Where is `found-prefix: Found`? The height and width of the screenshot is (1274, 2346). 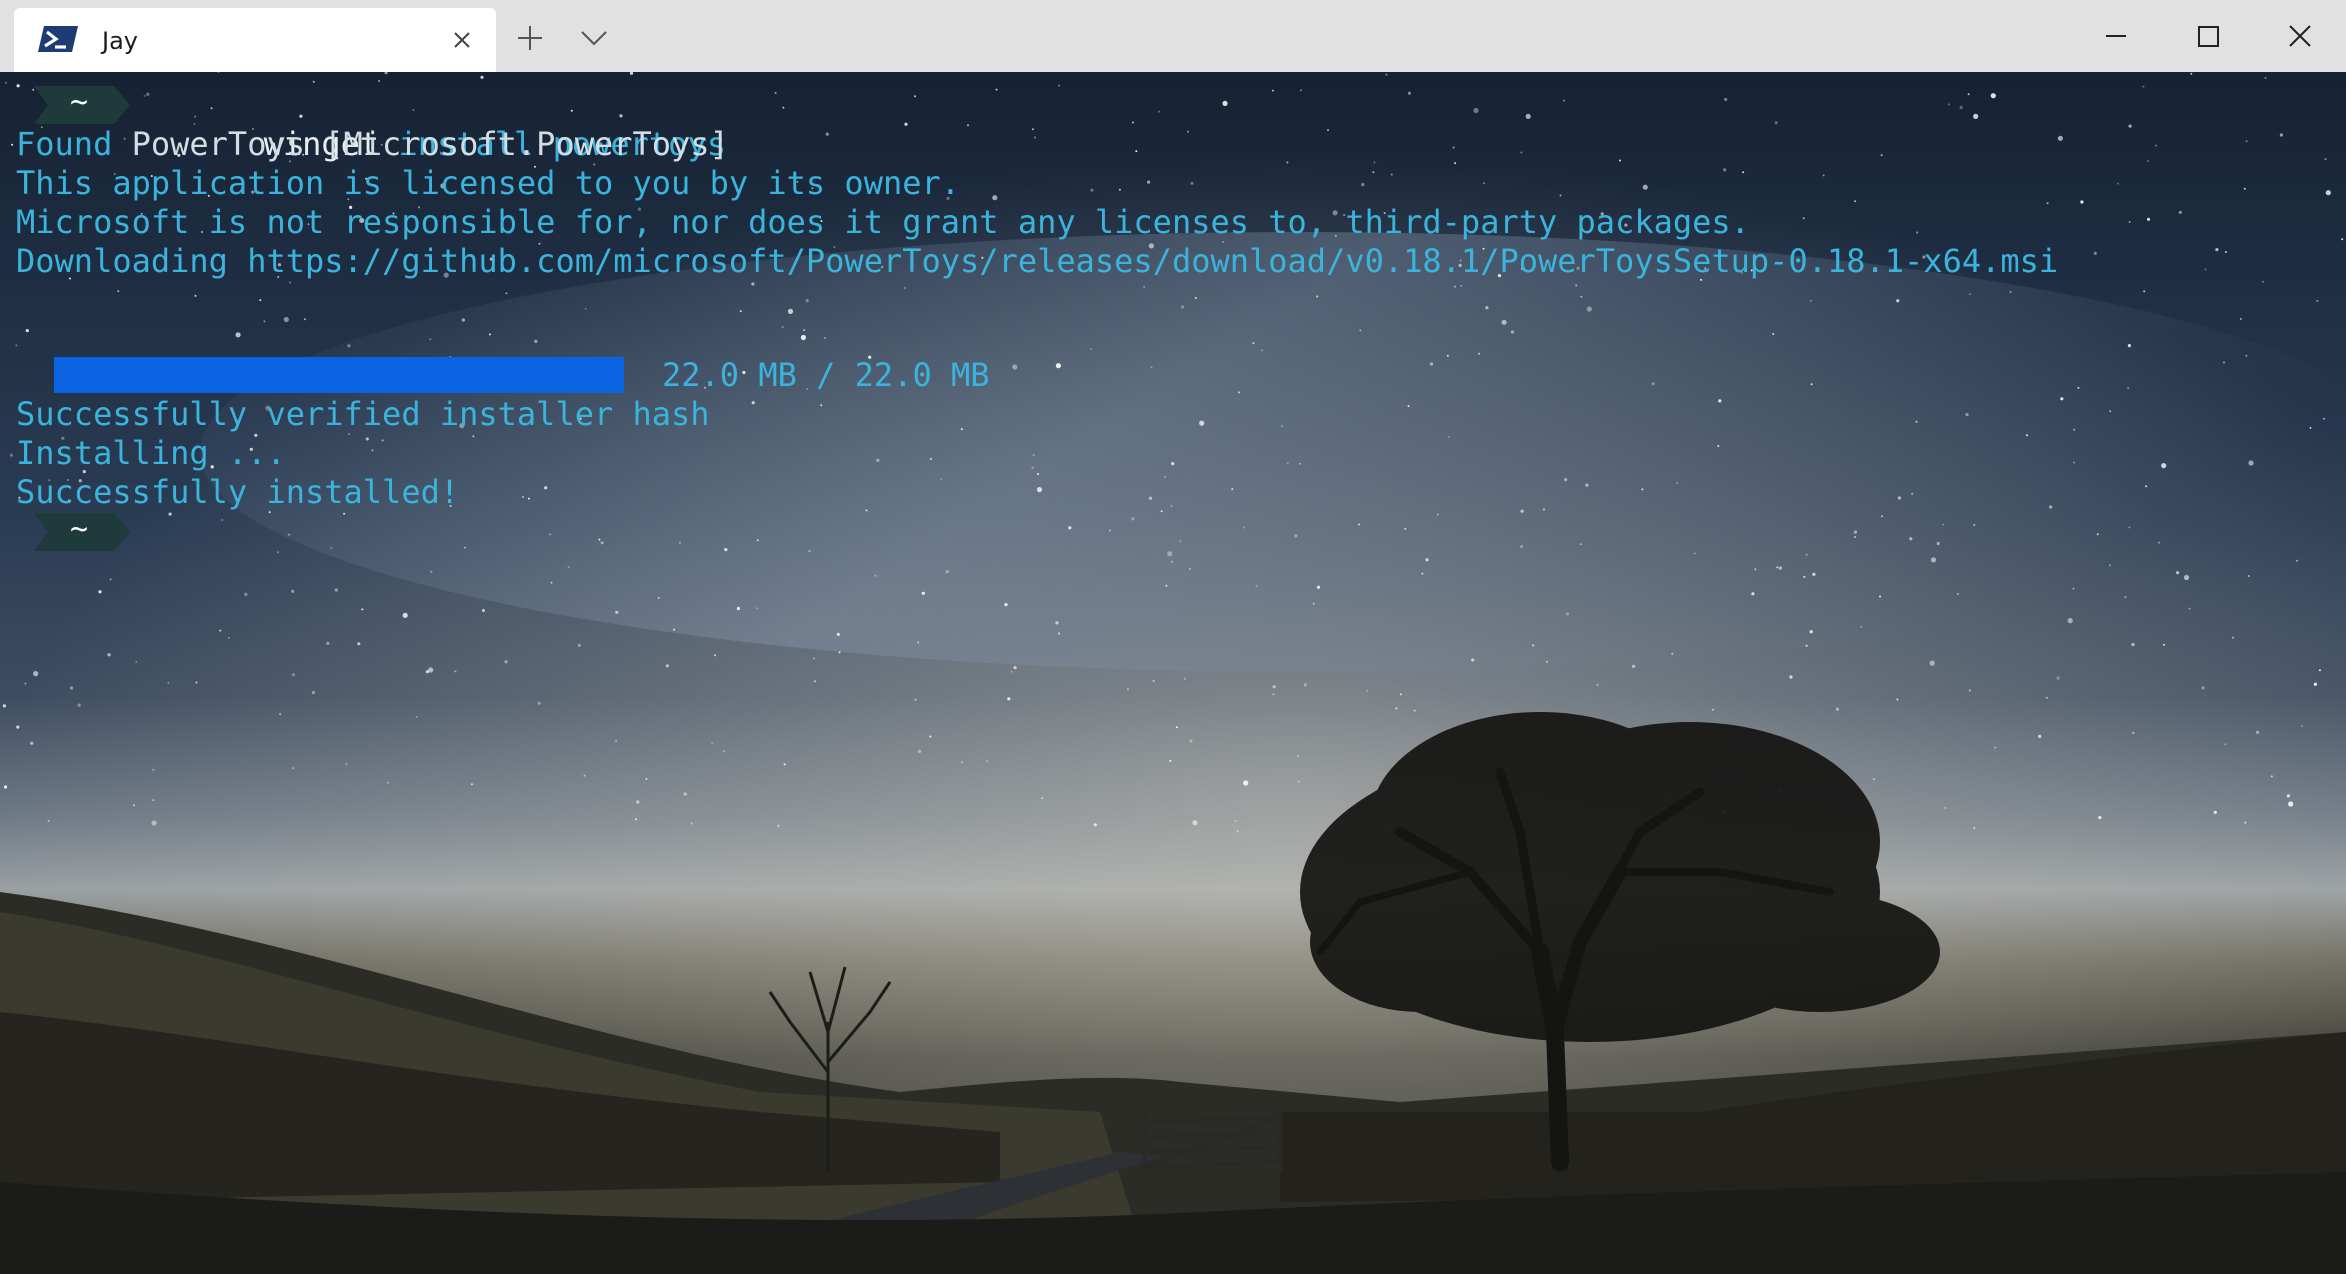 found-prefix: Found is located at coordinates (74, 144).